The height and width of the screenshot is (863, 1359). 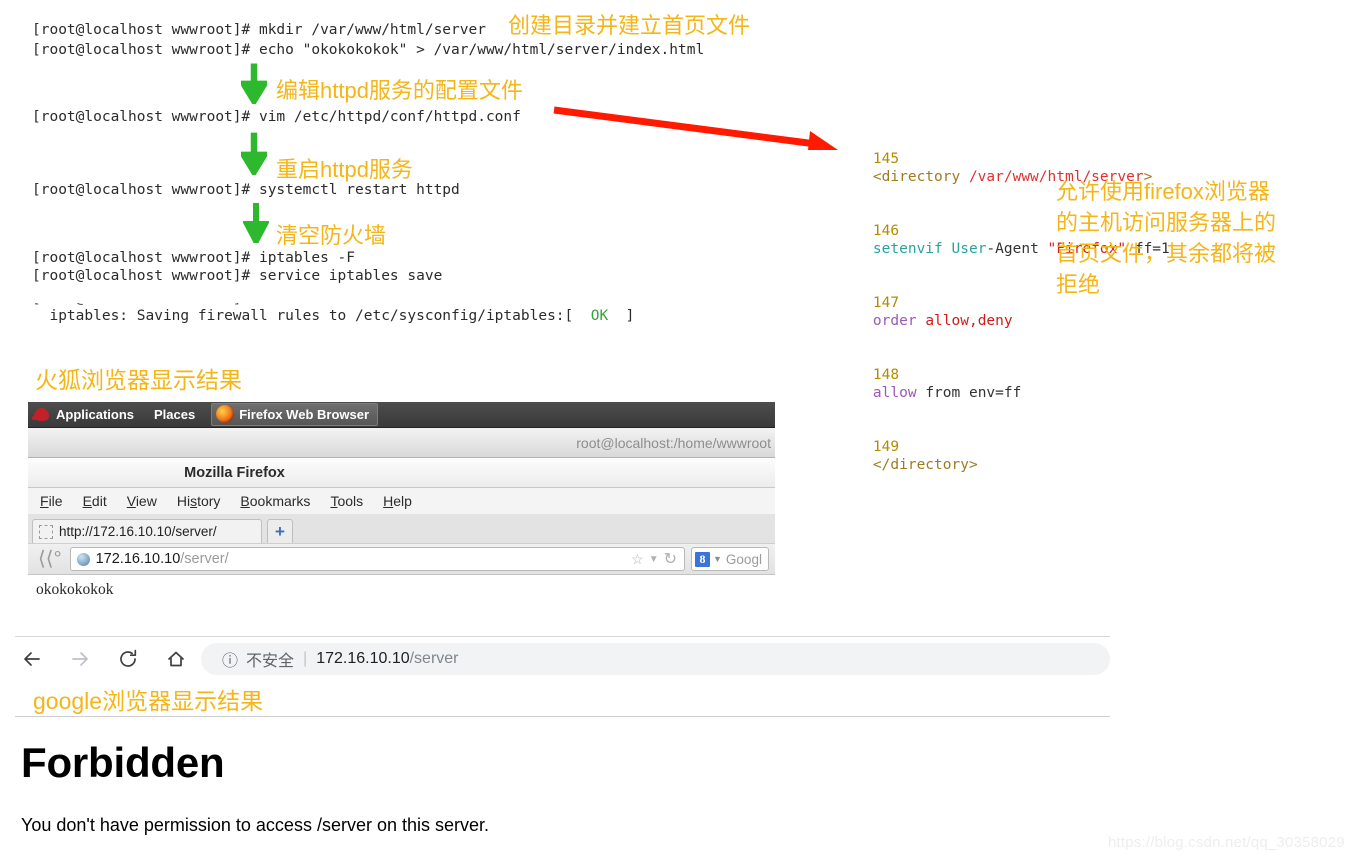 I want to click on google-search-engine-icon: 8, so click(x=702, y=559).